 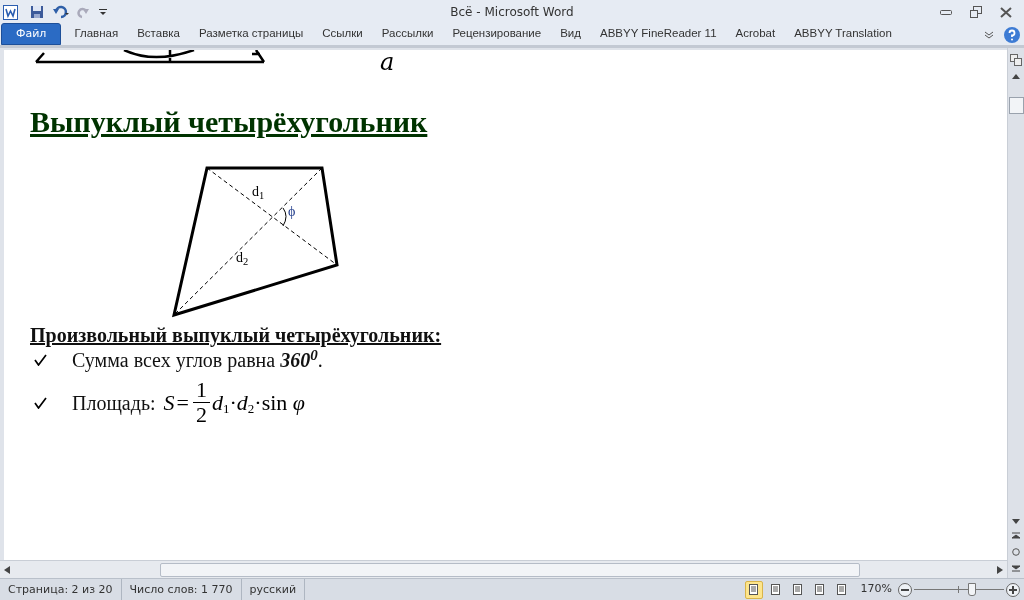 I want to click on ribbon-tab: Вид, so click(x=570, y=34).